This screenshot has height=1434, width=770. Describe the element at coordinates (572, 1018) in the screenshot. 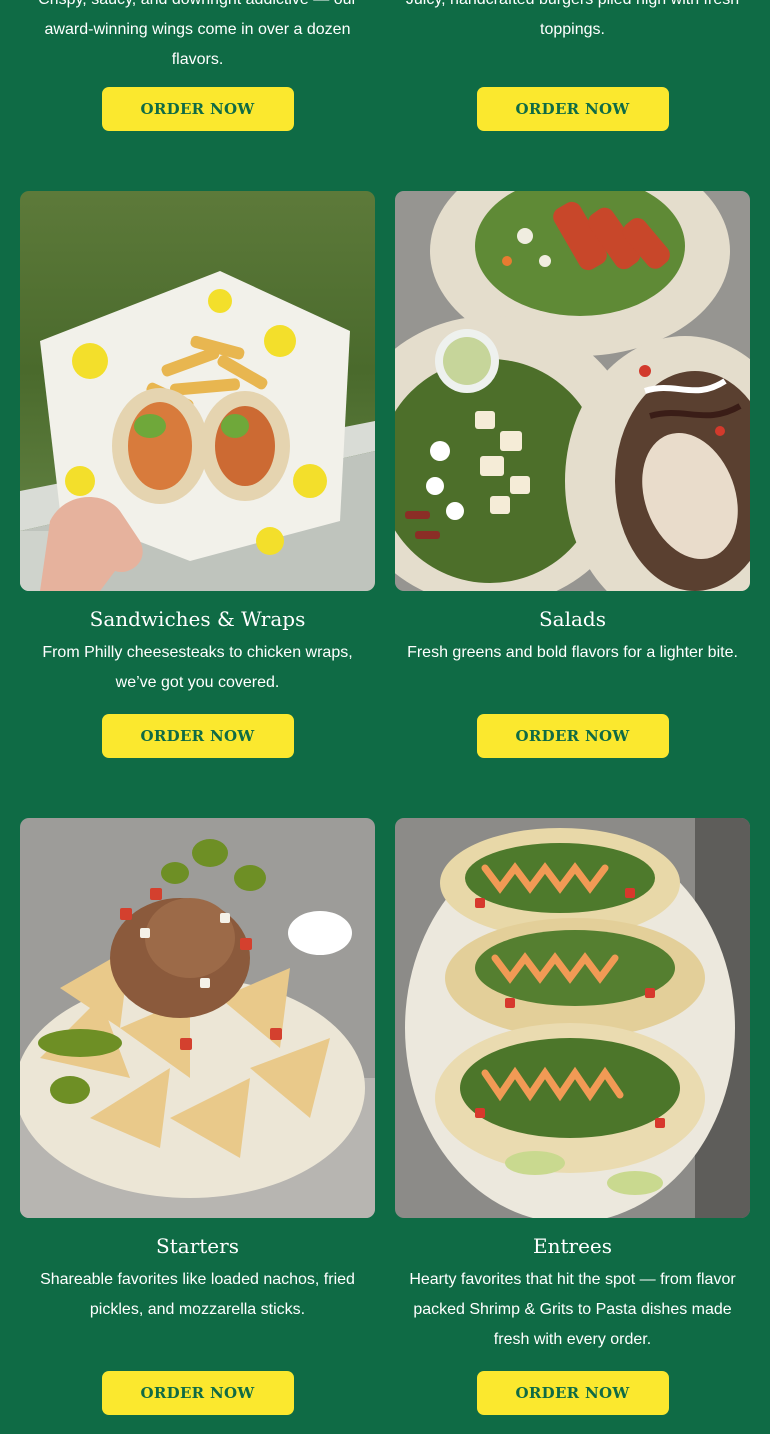

I see `tacos-plate-photo` at that location.